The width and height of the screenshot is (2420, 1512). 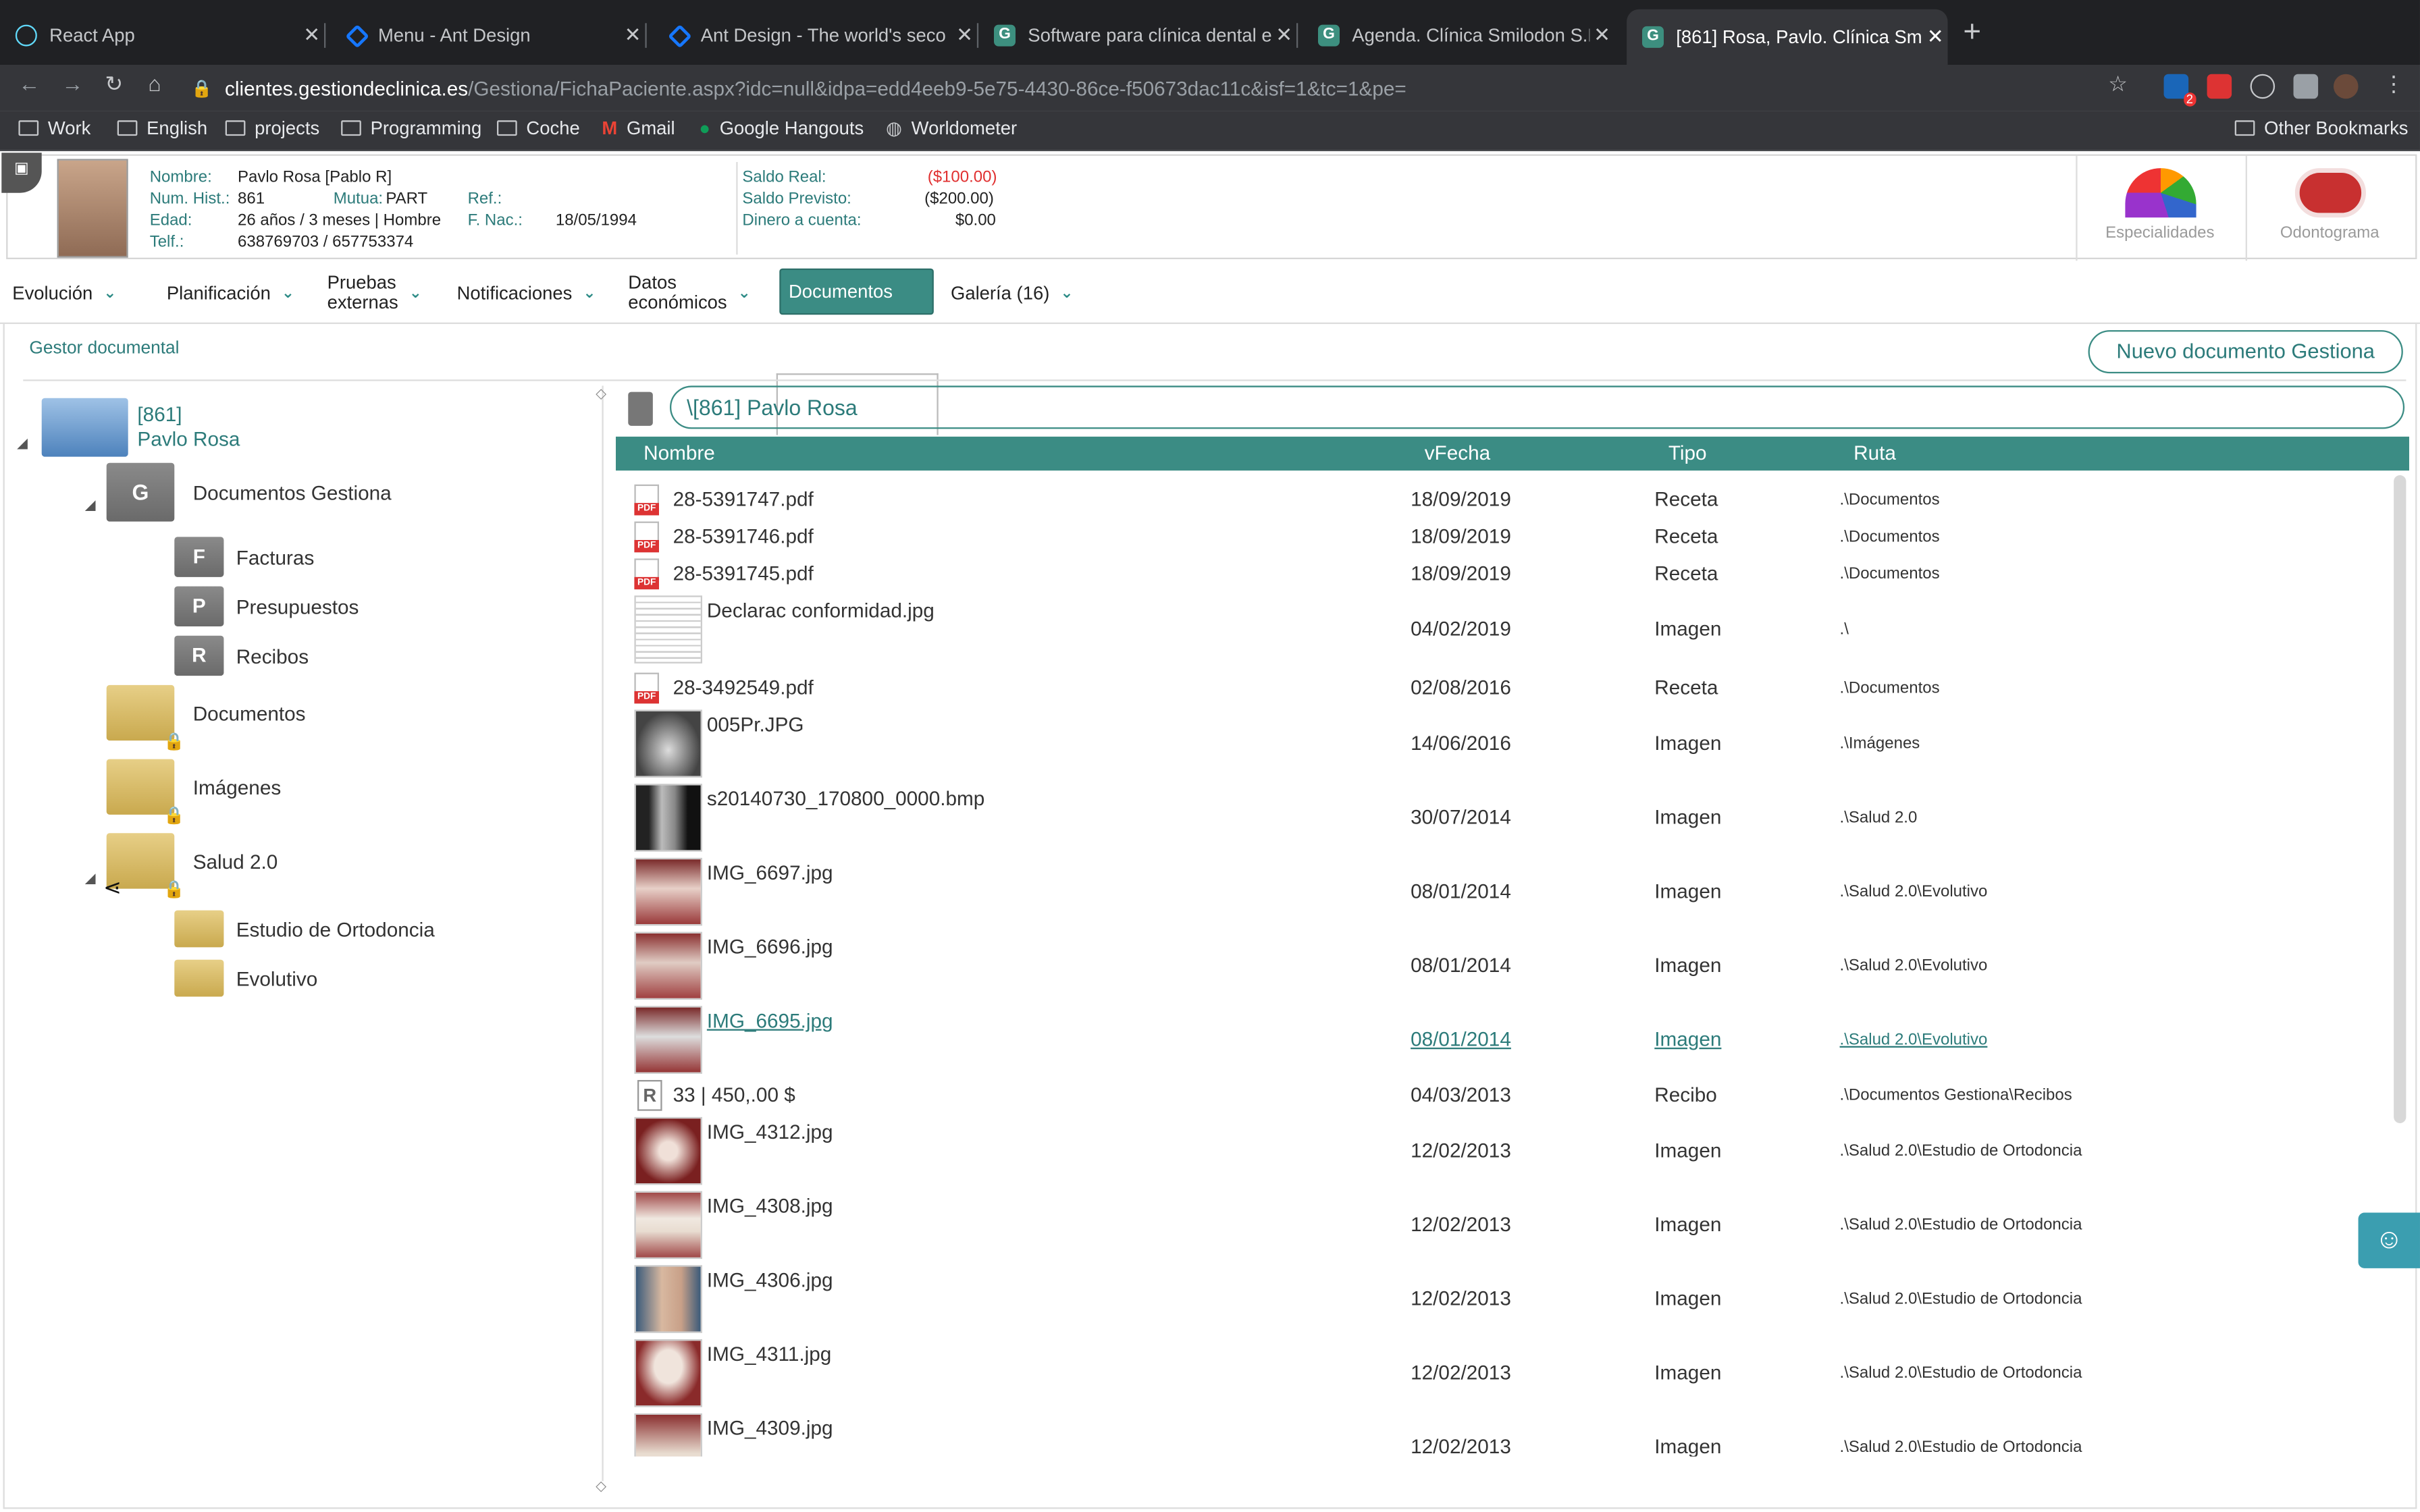 What do you see at coordinates (314, 177) in the screenshot?
I see `patient-name: Pavlo Rosa [Pablo R]` at bounding box center [314, 177].